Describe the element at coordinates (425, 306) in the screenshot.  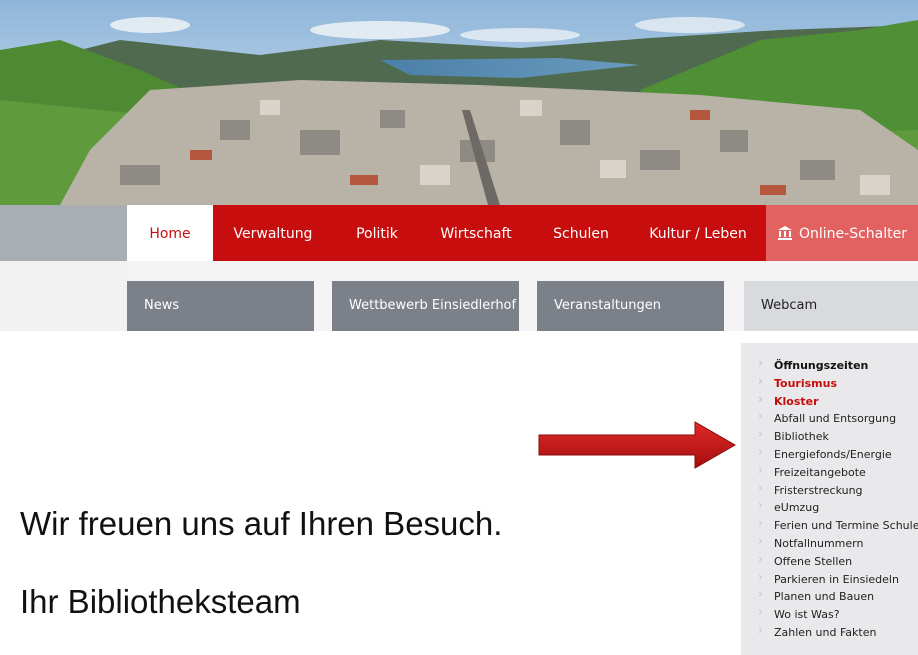
I see `subnav-wettbewerb: Wettbewerb Einsiedlerhof` at that location.